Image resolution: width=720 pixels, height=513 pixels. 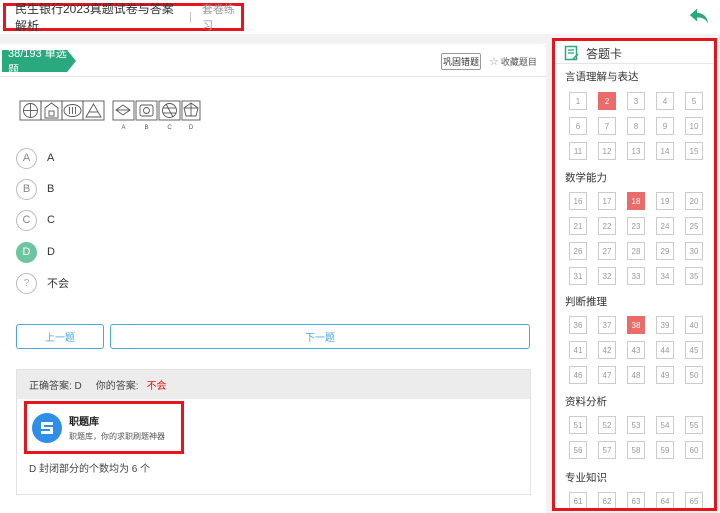 I want to click on question-number-15: 15, so click(x=694, y=151).